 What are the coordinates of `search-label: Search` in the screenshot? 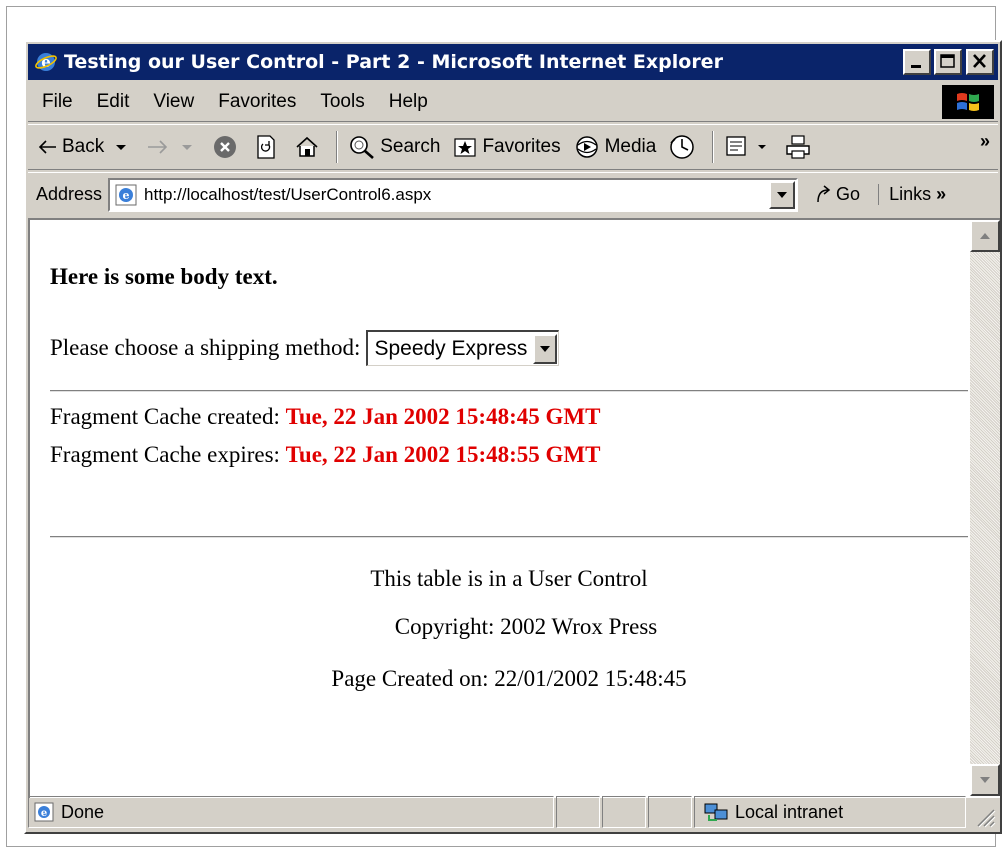 It's located at (410, 146).